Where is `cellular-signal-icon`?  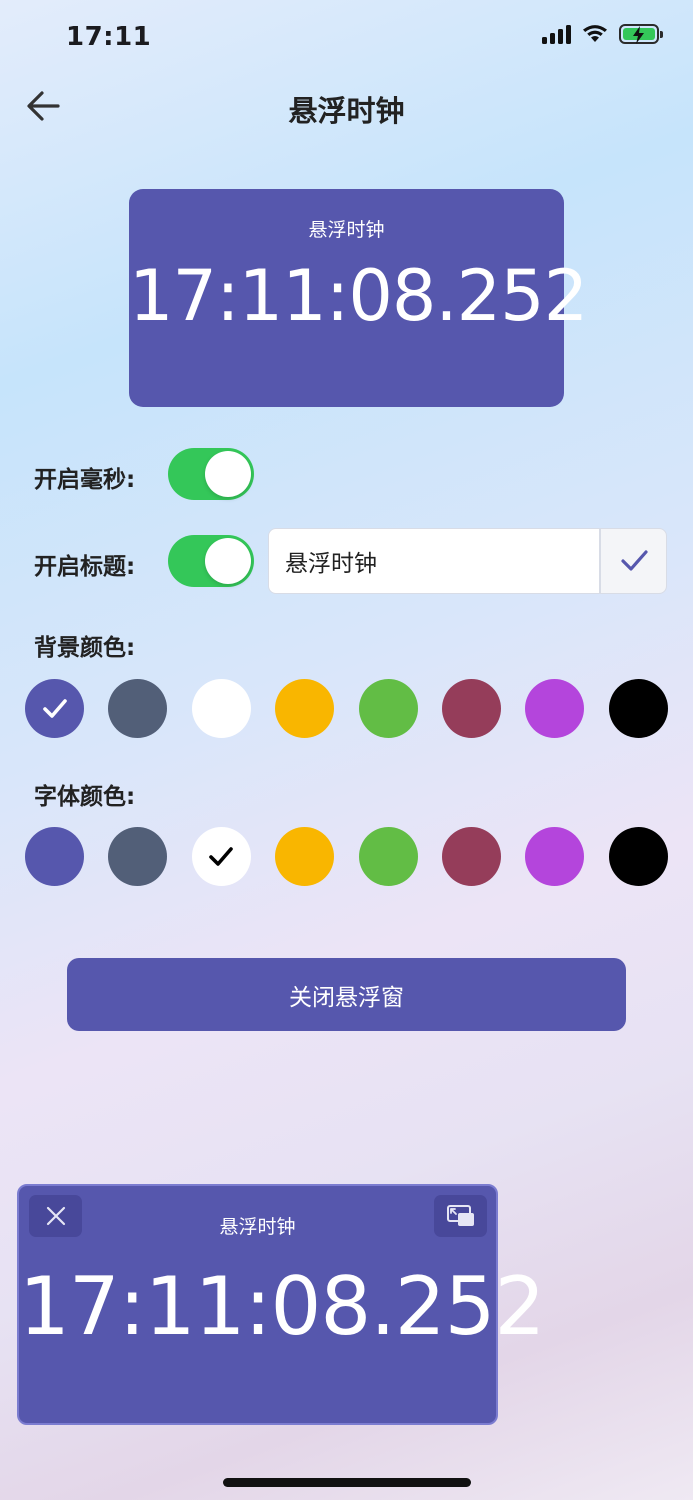 cellular-signal-icon is located at coordinates (556, 34).